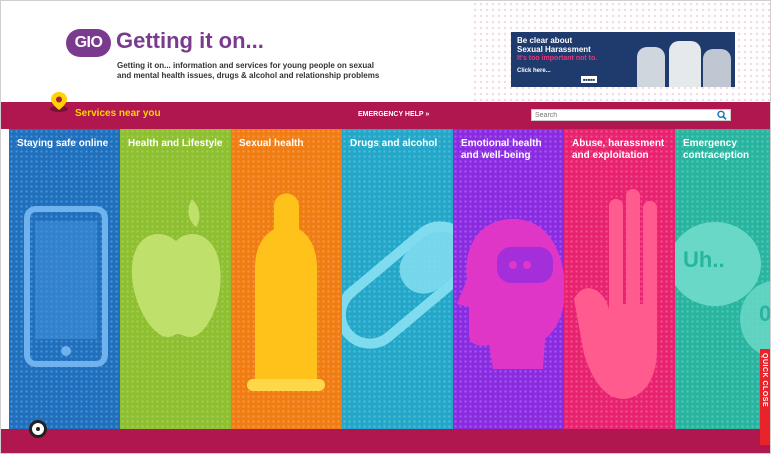 Image resolution: width=771 pixels, height=454 pixels. What do you see at coordinates (618, 149) in the screenshot?
I see `category-label: Abuse, harassment and exploitation` at bounding box center [618, 149].